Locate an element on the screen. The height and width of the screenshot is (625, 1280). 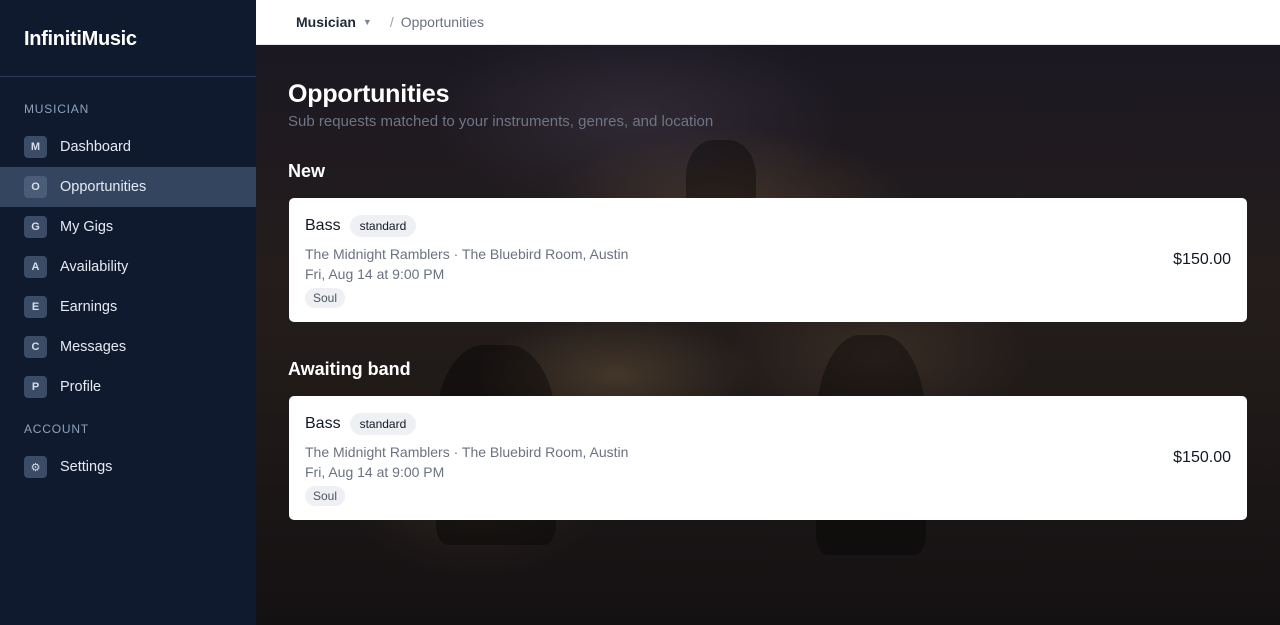
sidebar-item-label: Profile is located at coordinates (81, 387).